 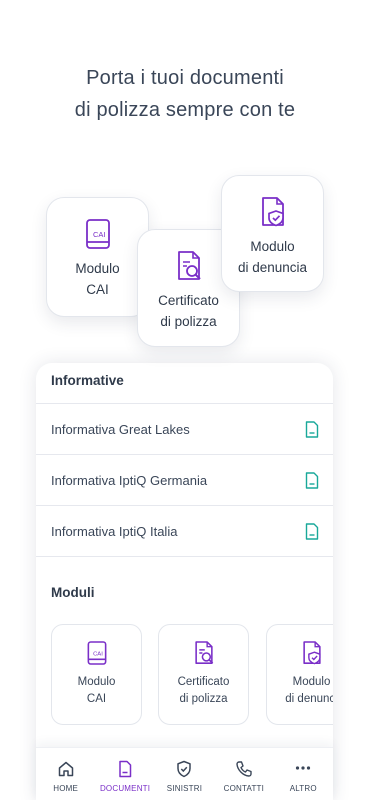 What do you see at coordinates (299, 674) in the screenshot?
I see `module-card-modulo-denuncia: Modulo di denunci` at bounding box center [299, 674].